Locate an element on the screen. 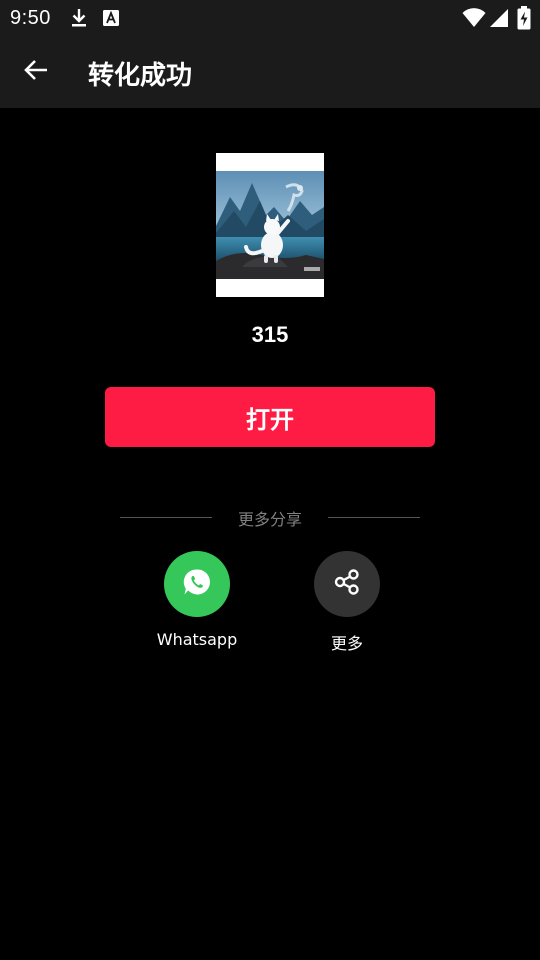 Image resolution: width=540 pixels, height=960 pixels. whatsapp-share-label: Whatsapp is located at coordinates (197, 639).